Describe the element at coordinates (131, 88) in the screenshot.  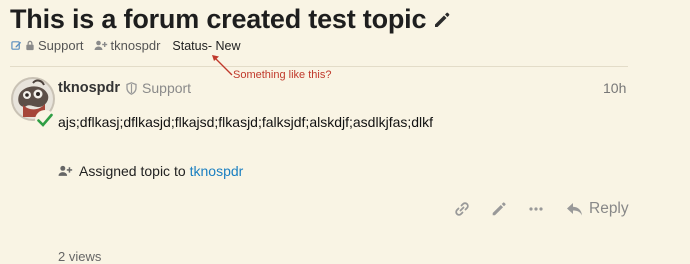
I see `shield-icon` at that location.